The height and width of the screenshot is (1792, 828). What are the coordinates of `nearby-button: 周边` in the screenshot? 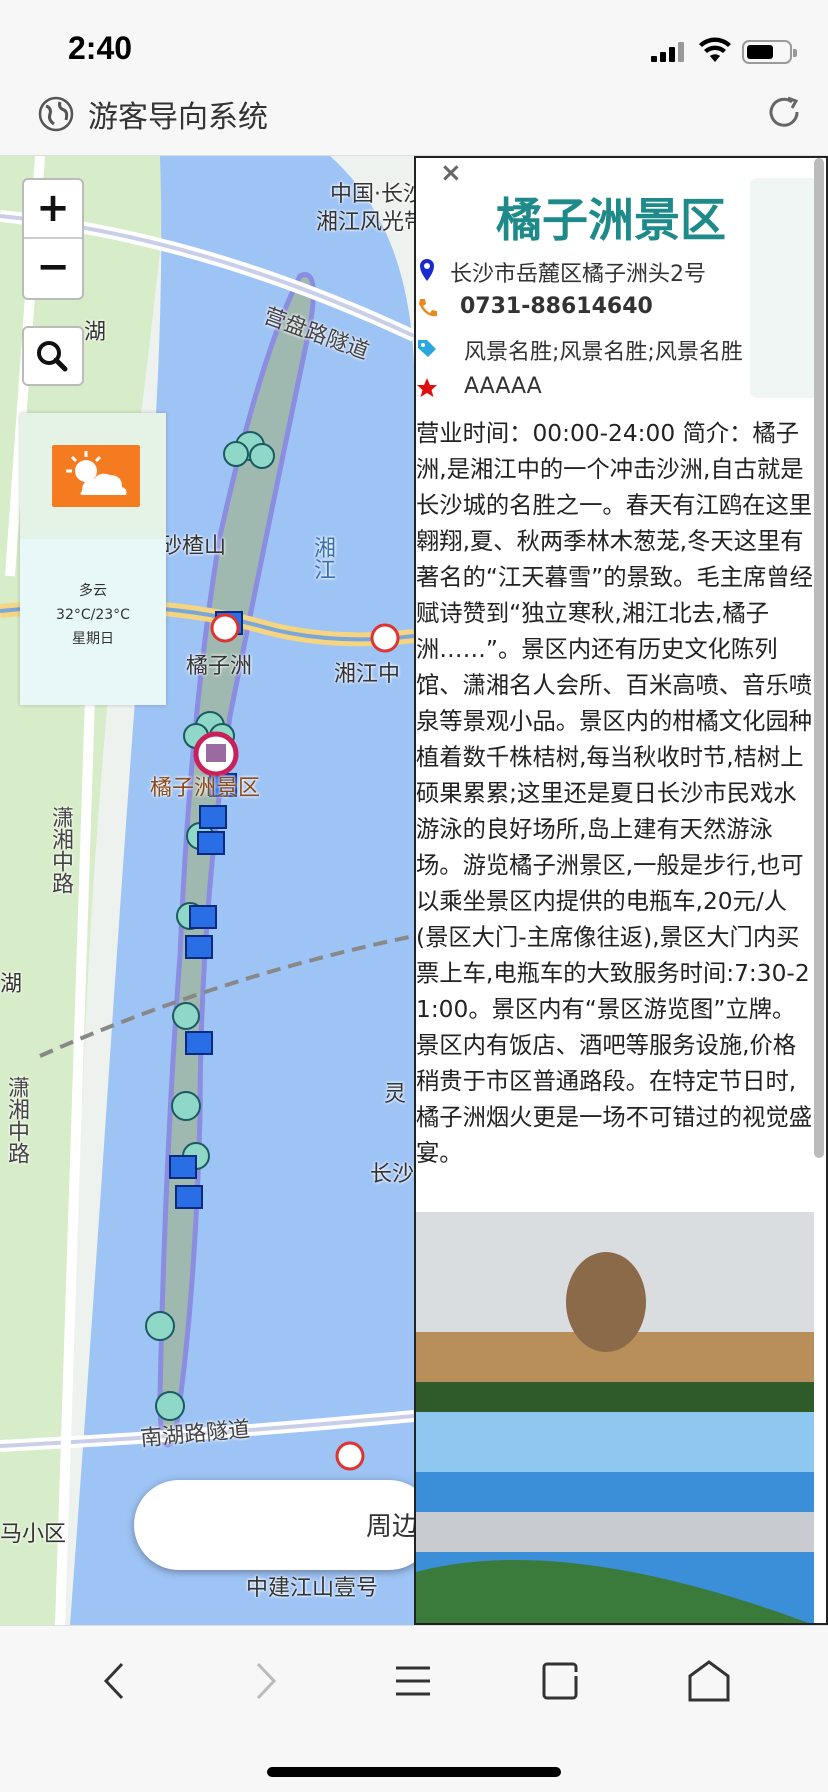 It's located at (284, 1525).